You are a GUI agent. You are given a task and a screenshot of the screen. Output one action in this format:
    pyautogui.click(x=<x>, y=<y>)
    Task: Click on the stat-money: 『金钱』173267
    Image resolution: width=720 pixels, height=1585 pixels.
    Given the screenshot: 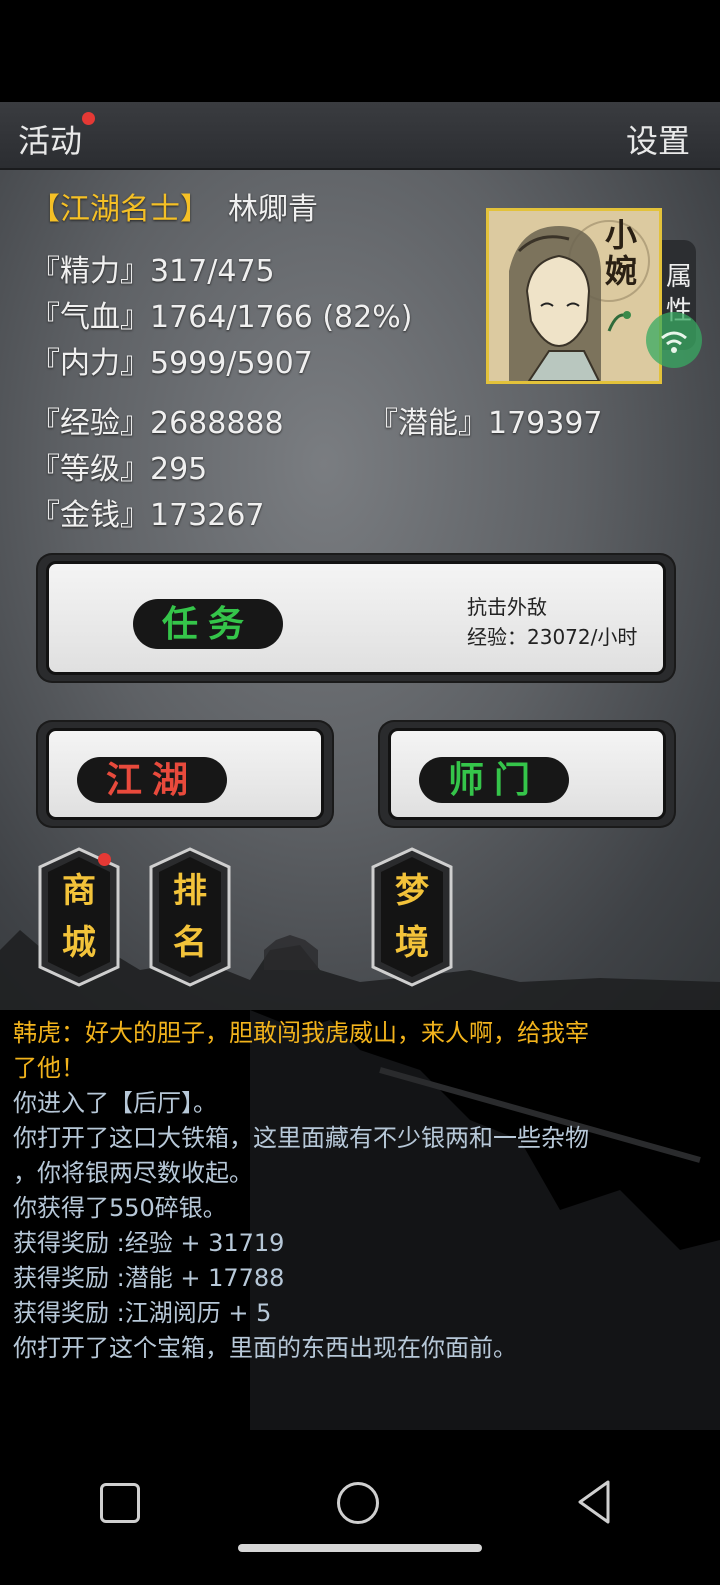 What is the action you would take?
    pyautogui.click(x=147, y=512)
    